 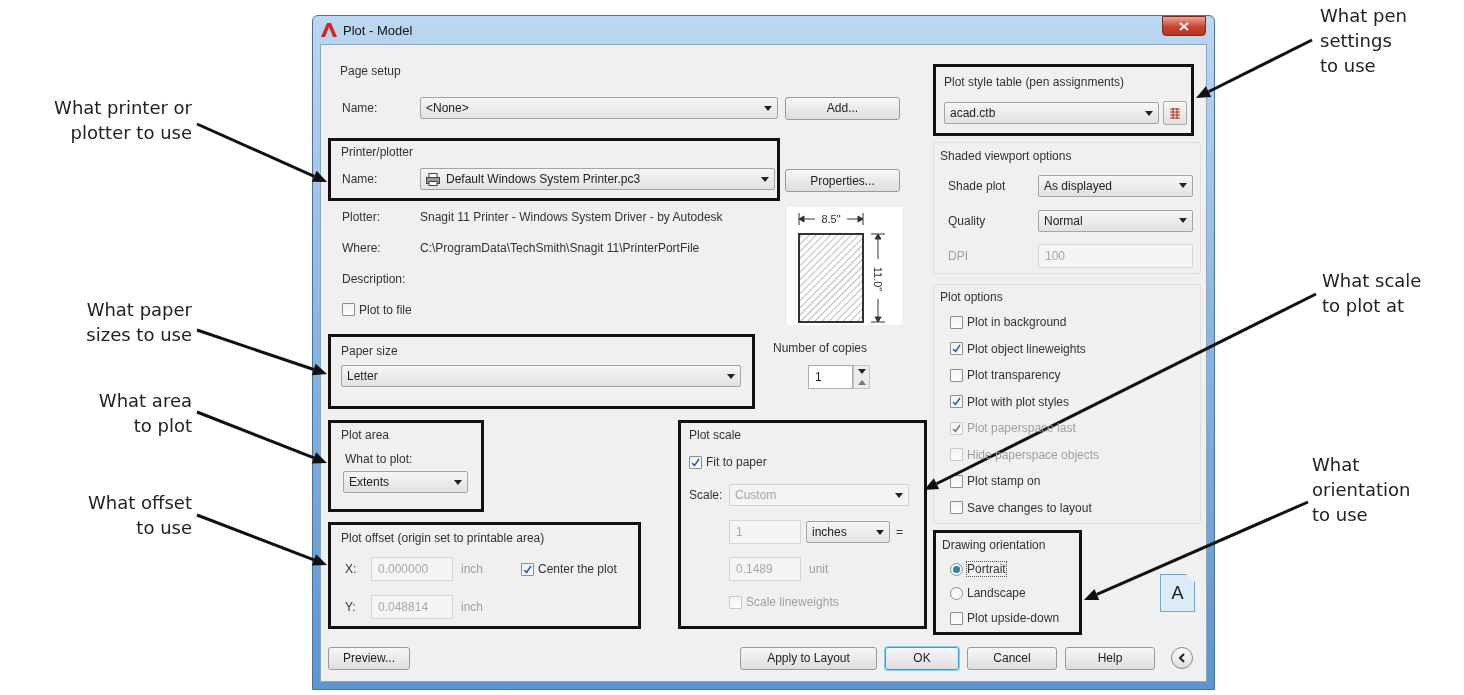 I want to click on checkbox-label: Plot to file, so click(x=385, y=309).